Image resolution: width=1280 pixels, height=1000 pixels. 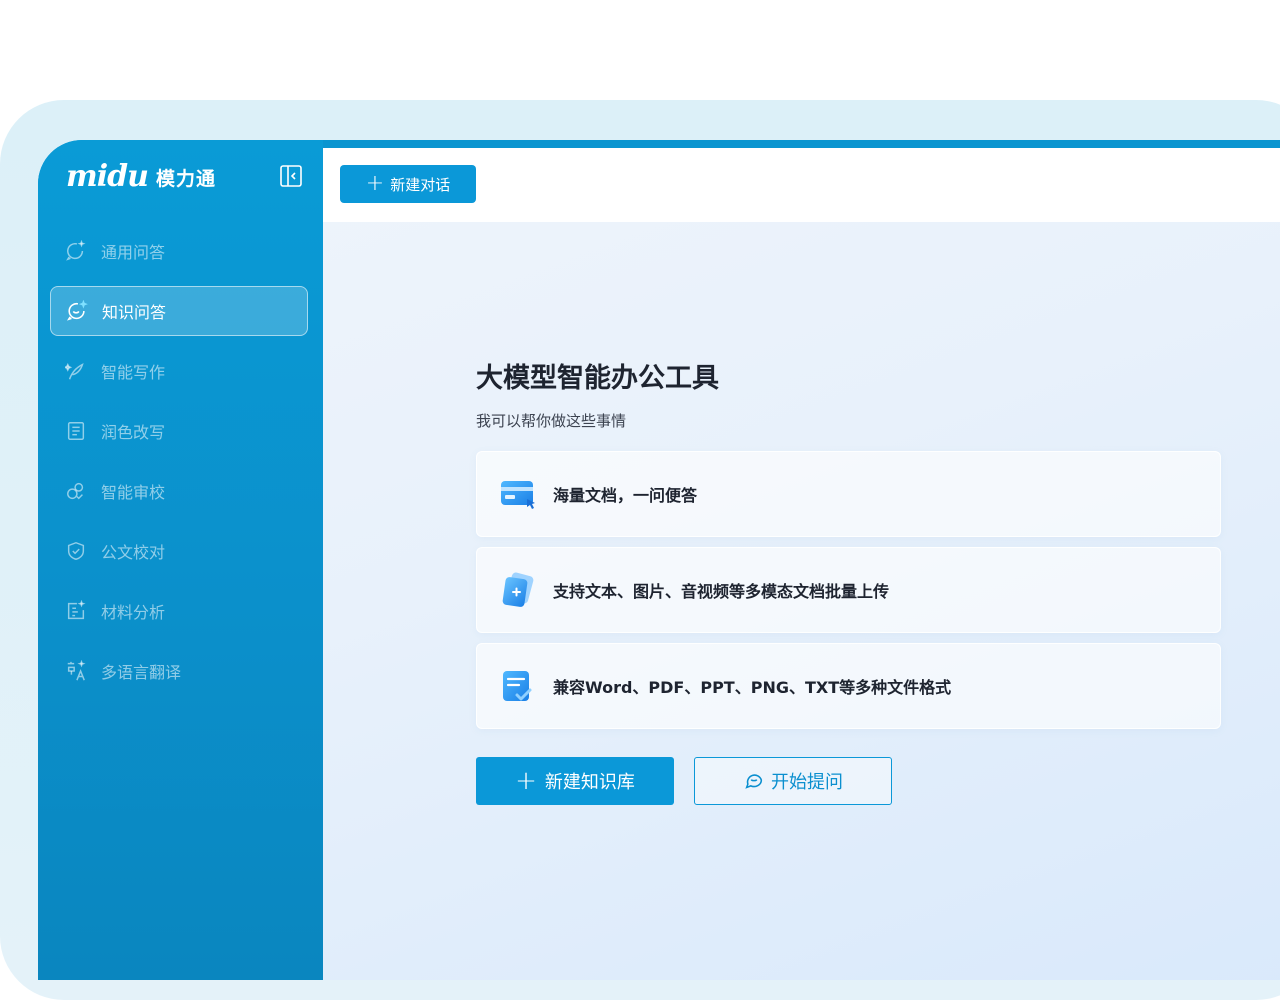 I want to click on sidebar-item-general-qa: 通用问答, so click(x=179, y=251).